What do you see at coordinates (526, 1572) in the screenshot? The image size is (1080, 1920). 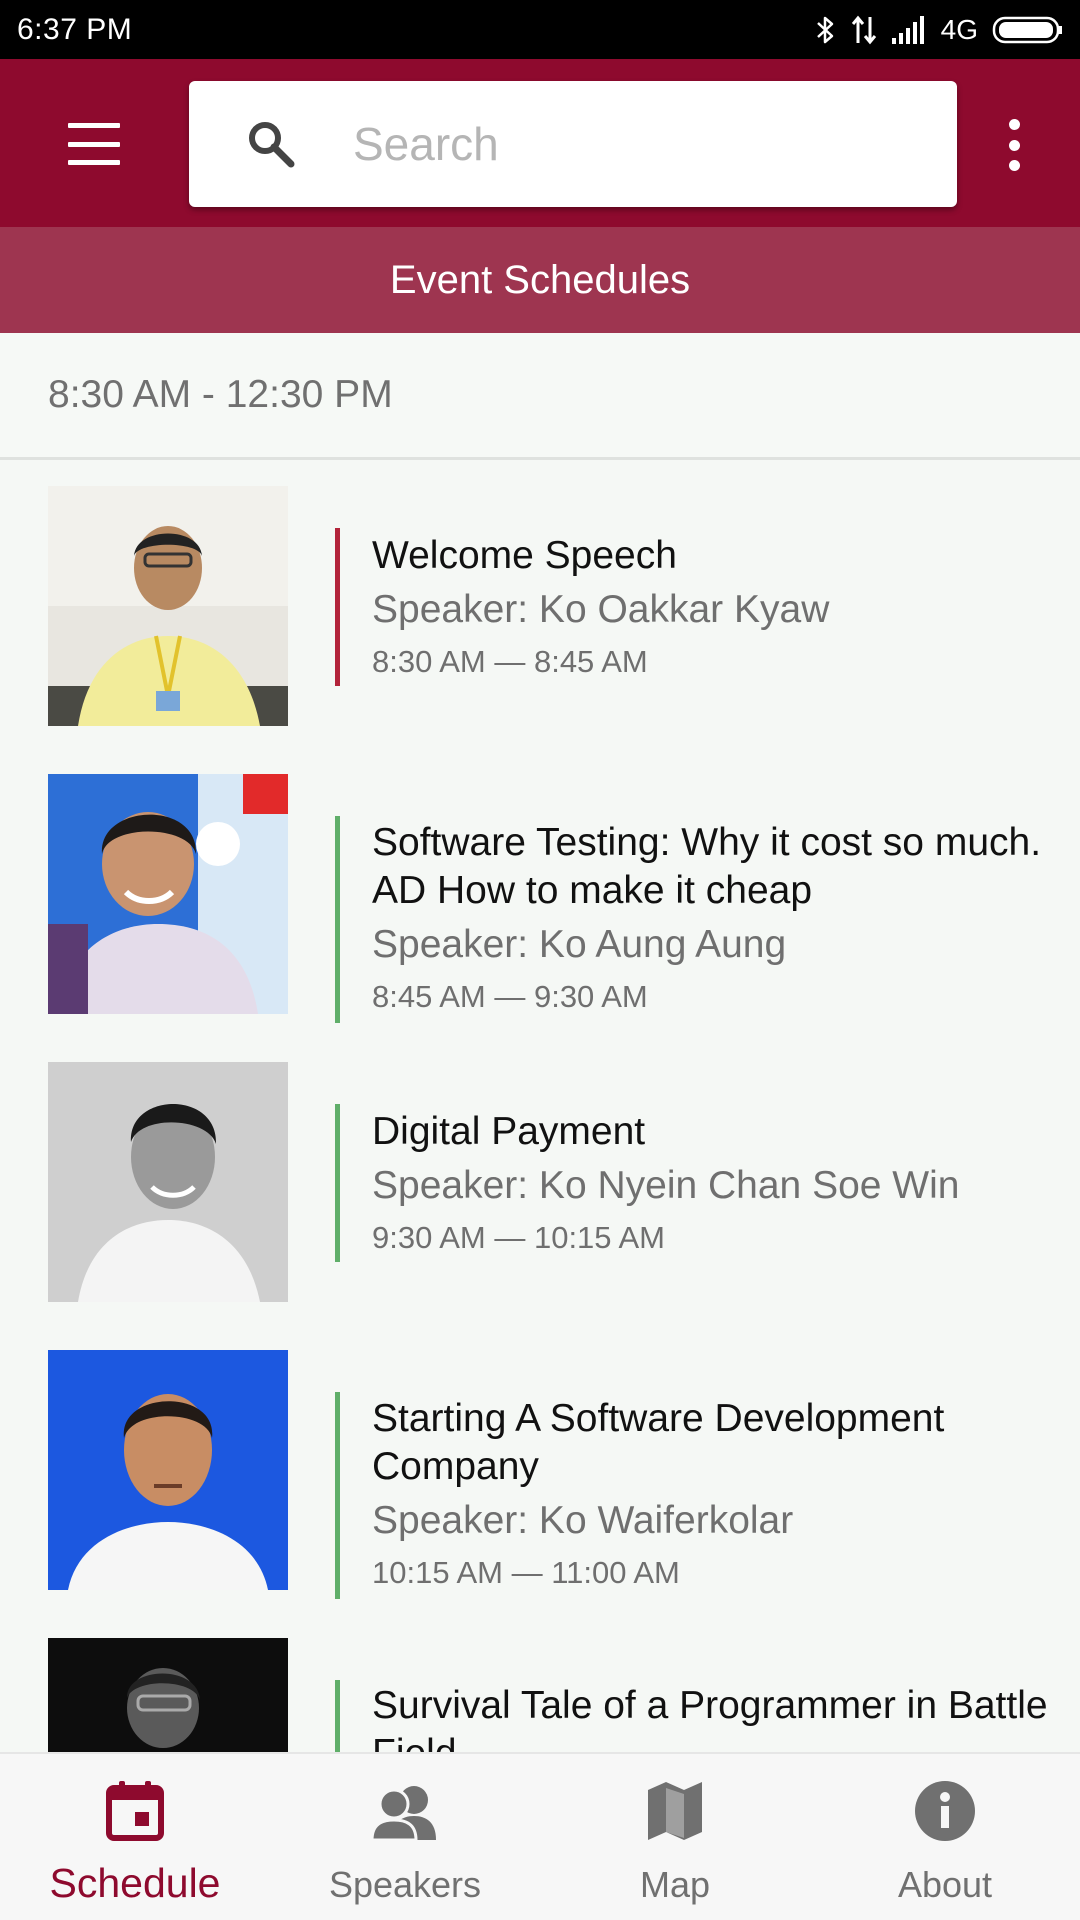 I see `session-time: 10:15 AM — 11:00 AM` at bounding box center [526, 1572].